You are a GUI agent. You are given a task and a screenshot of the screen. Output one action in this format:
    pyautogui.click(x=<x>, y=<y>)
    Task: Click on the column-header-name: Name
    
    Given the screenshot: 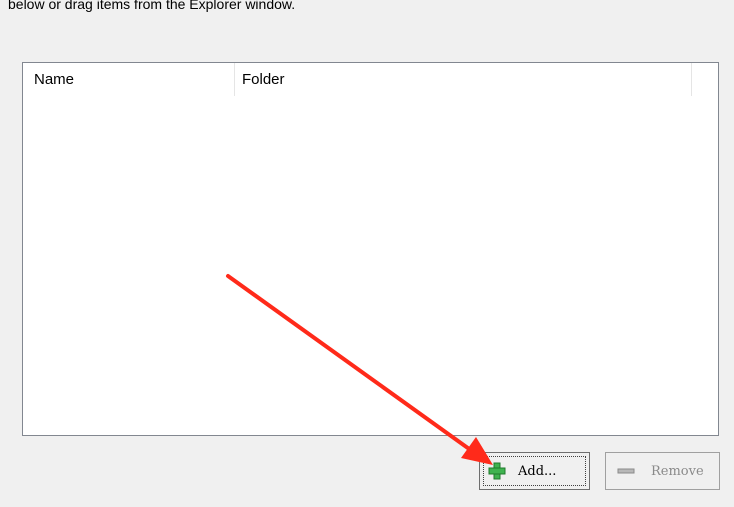 What is the action you would take?
    pyautogui.click(x=129, y=79)
    